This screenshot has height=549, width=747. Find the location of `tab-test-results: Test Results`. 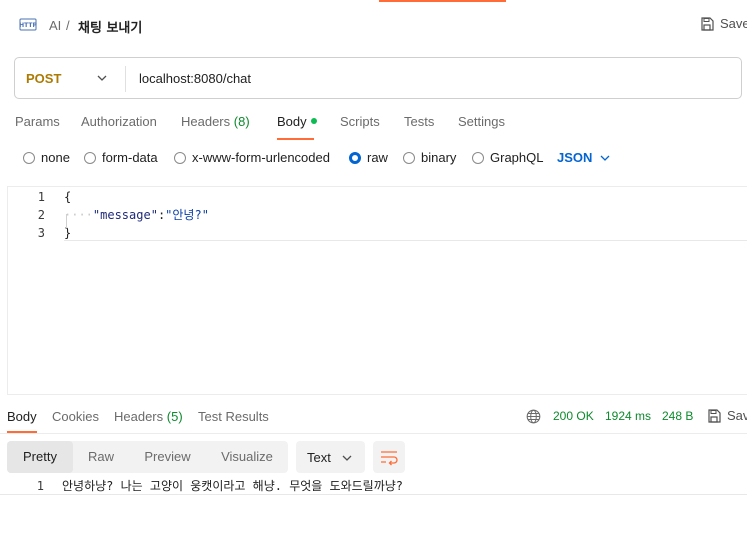

tab-test-results: Test Results is located at coordinates (233, 416).